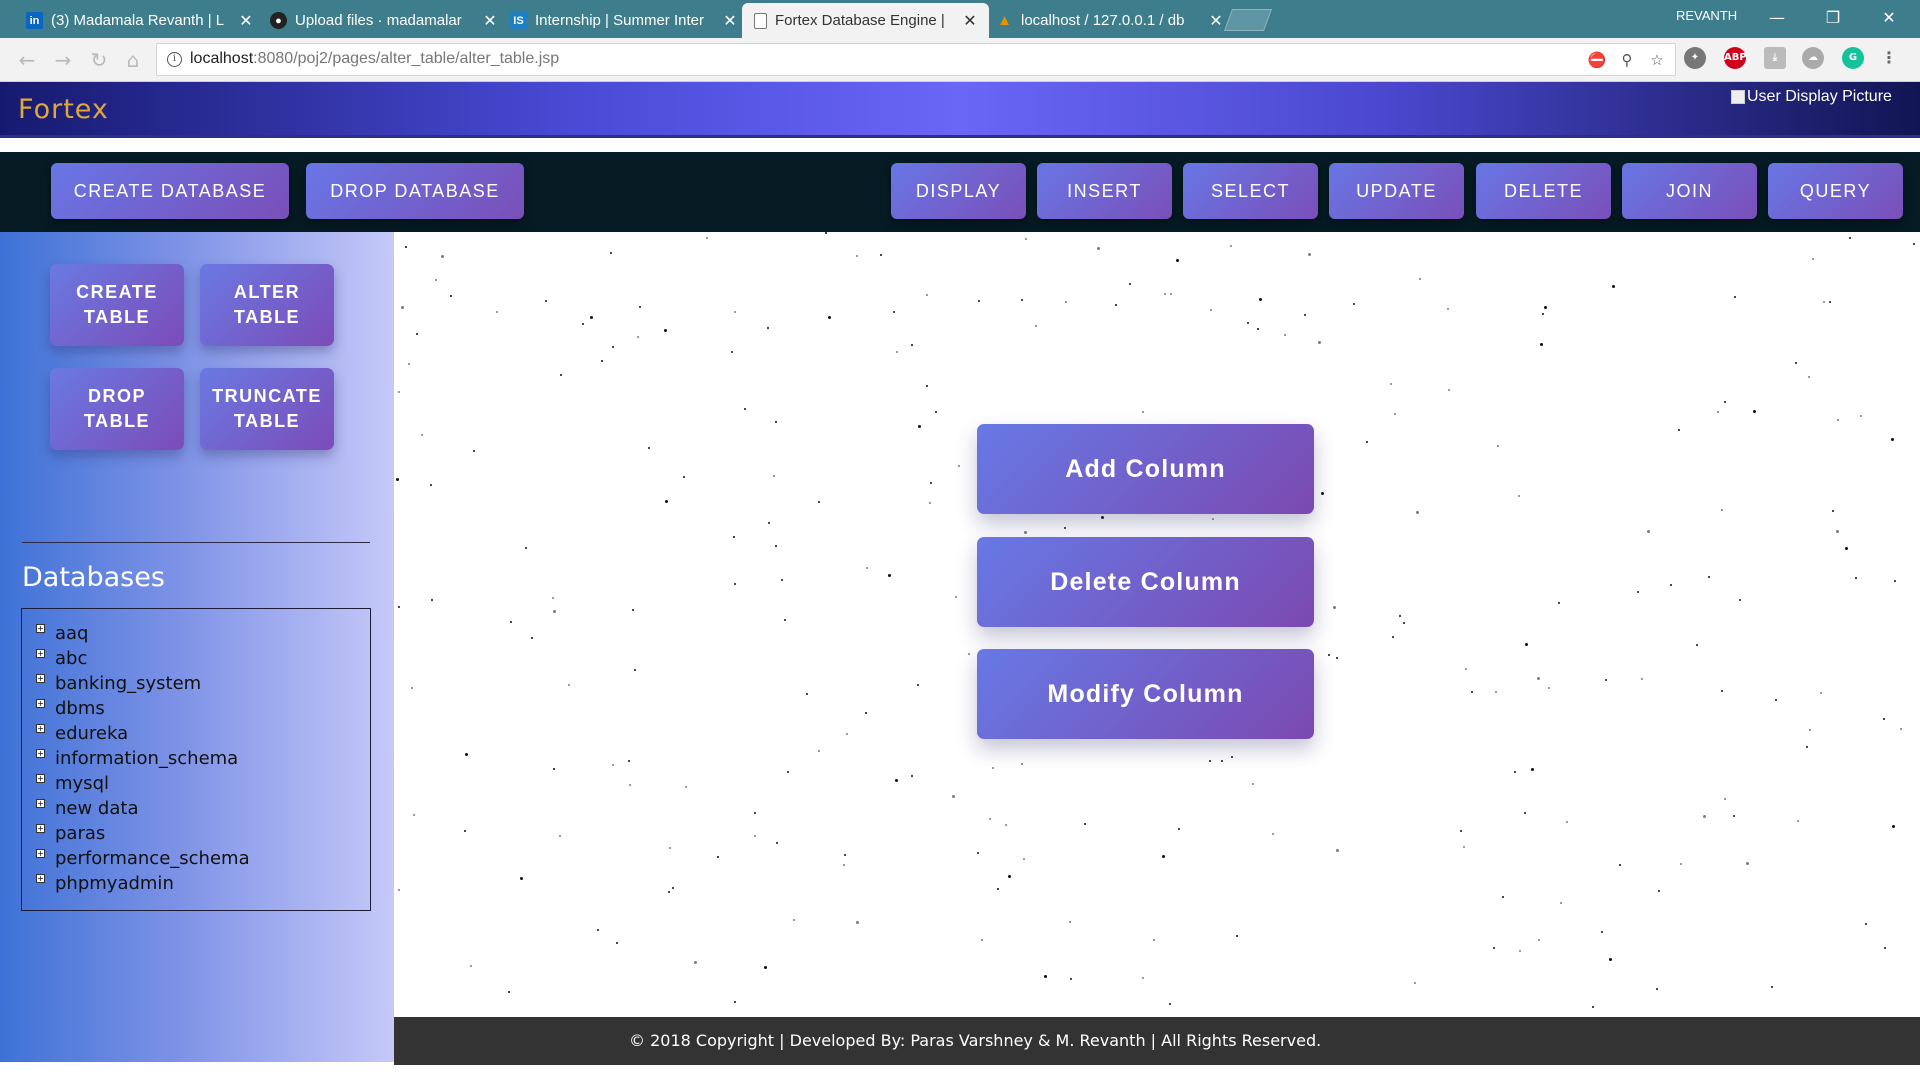 This screenshot has height=1080, width=1920. I want to click on database-item: + mysql, so click(72, 783).